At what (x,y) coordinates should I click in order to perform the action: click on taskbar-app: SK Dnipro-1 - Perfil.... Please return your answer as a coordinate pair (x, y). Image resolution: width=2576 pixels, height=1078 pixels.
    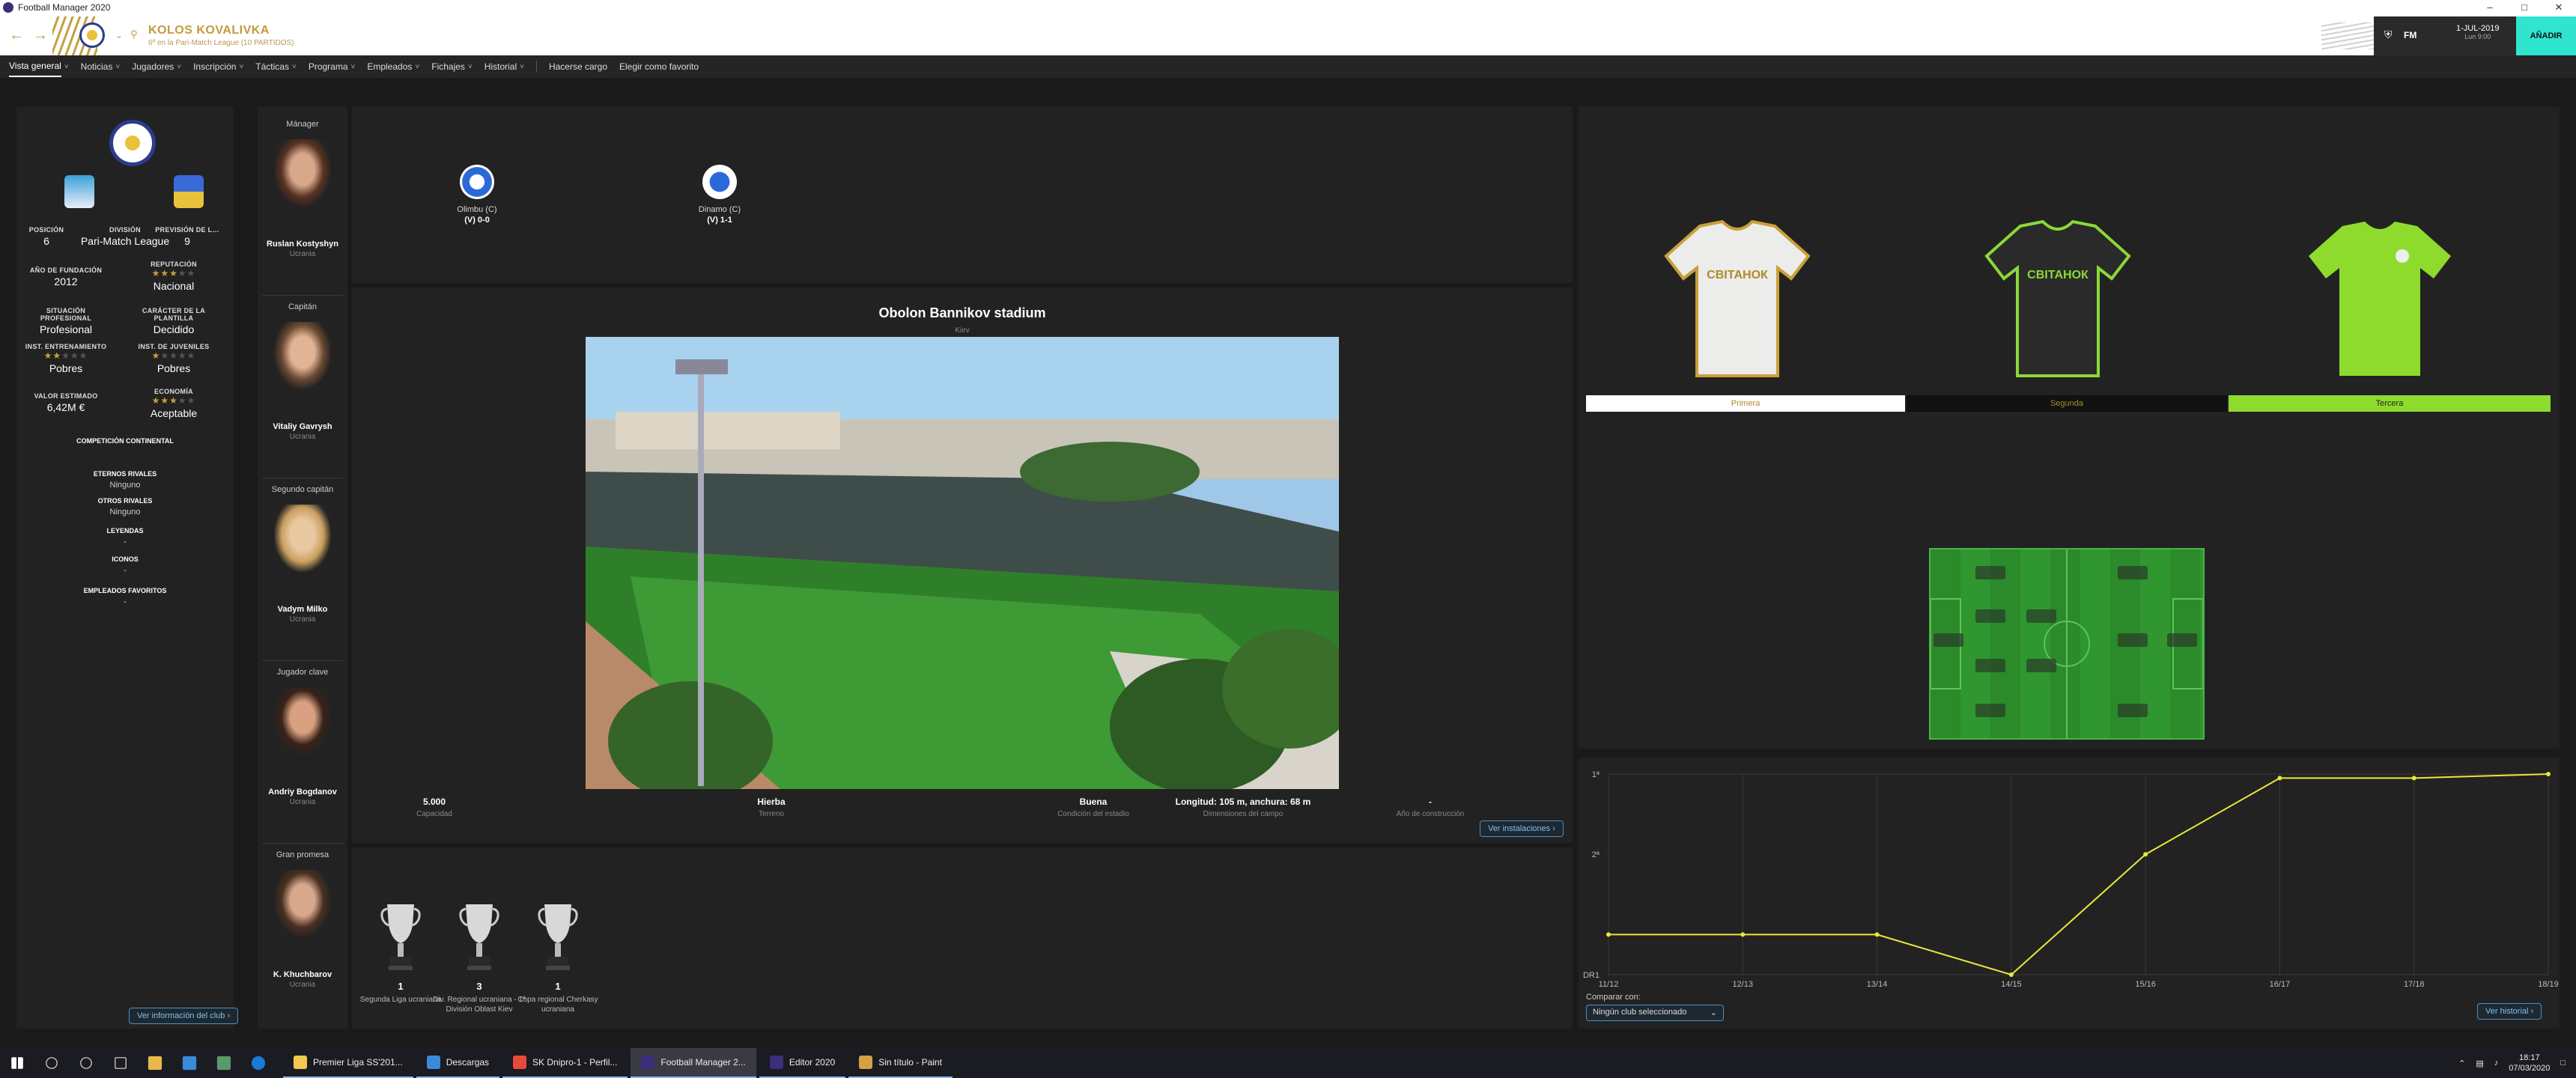
    Looking at the image, I should click on (565, 1063).